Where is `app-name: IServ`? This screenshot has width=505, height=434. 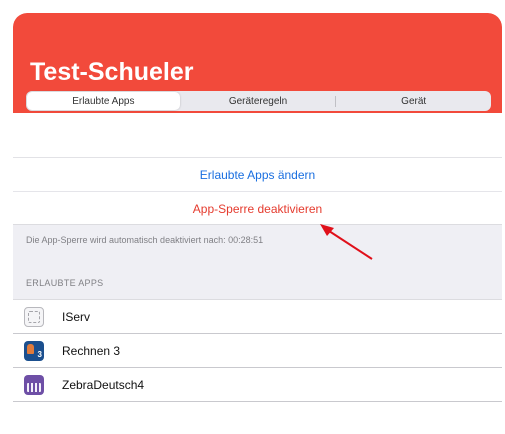 app-name: IServ is located at coordinates (76, 316).